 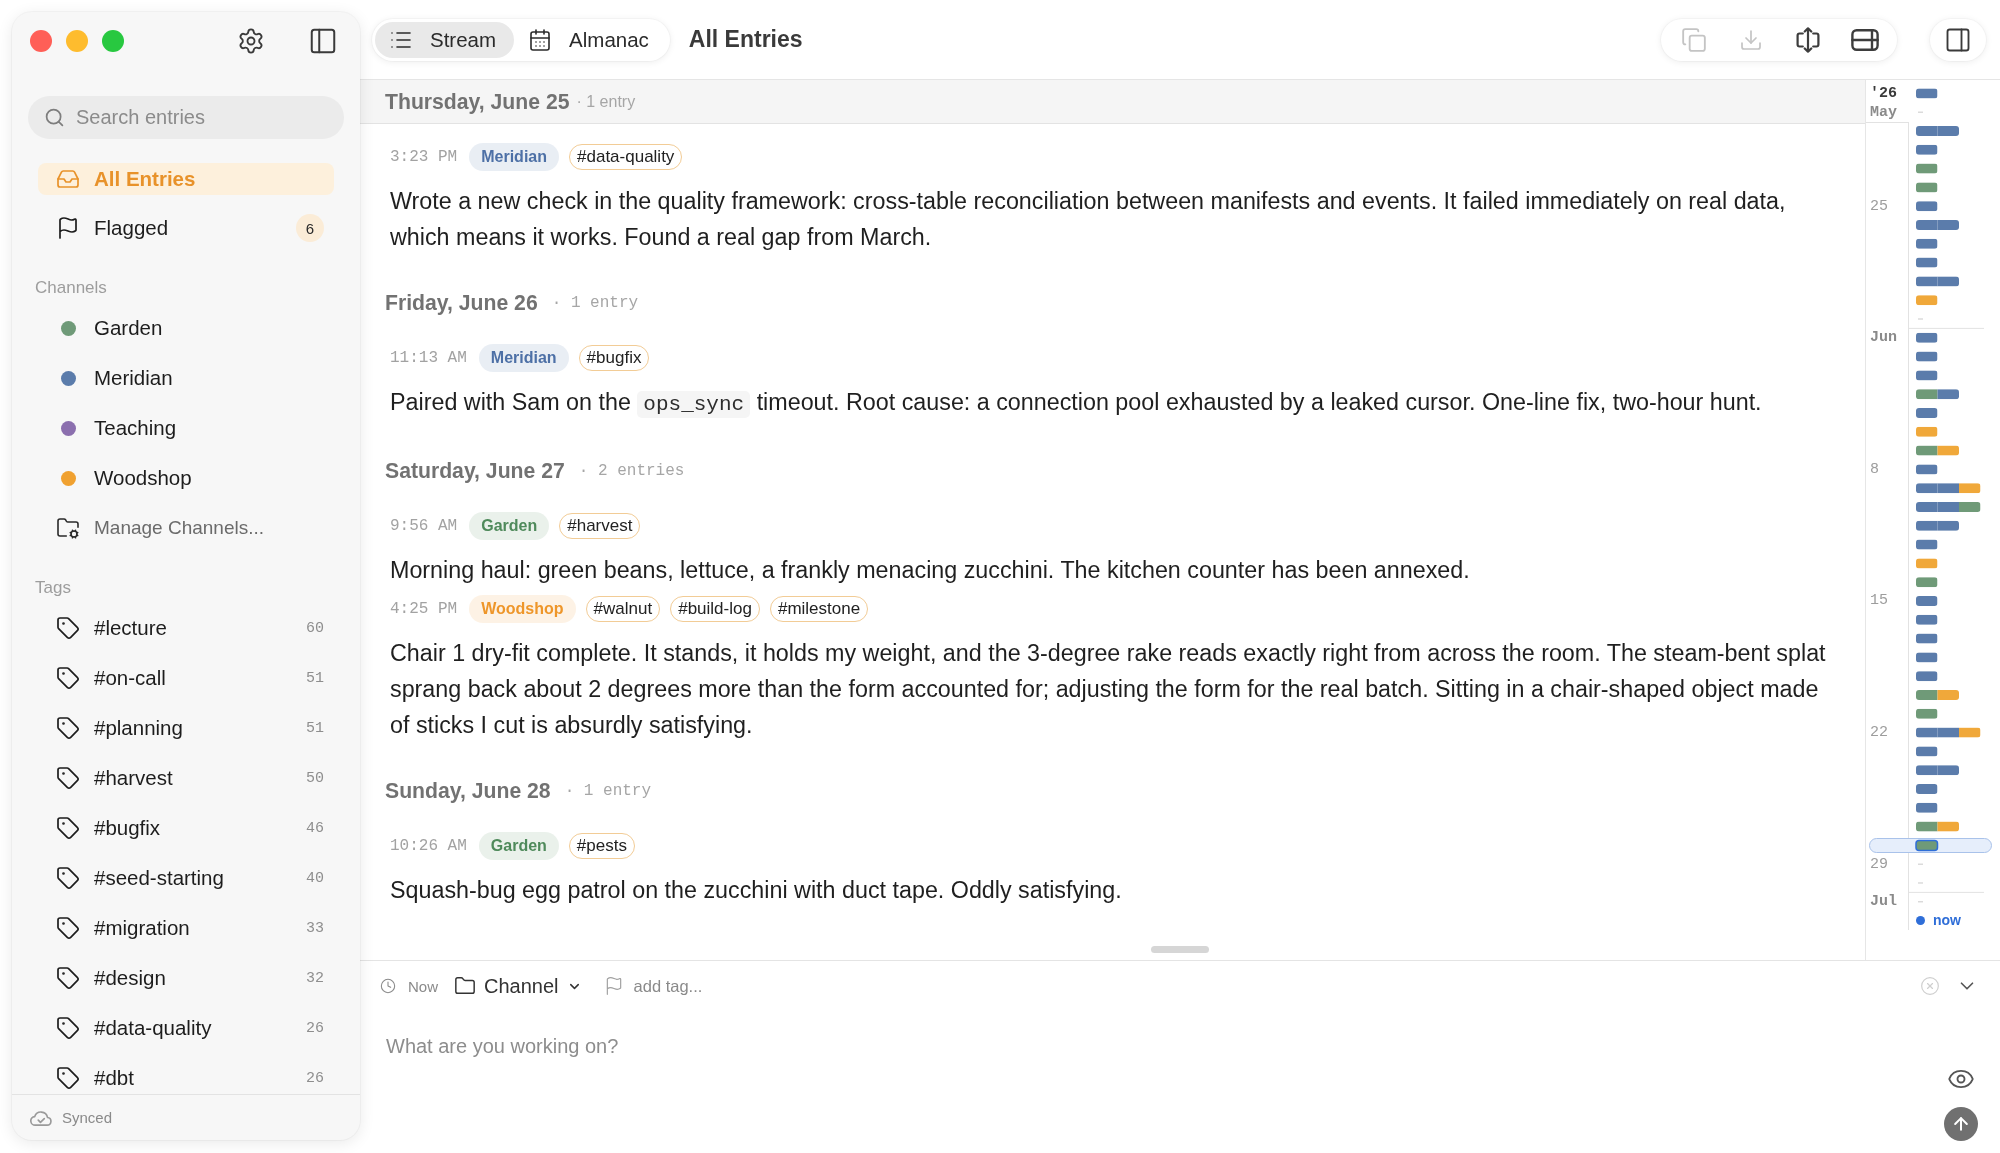 What do you see at coordinates (54, 117) in the screenshot?
I see `search-icon` at bounding box center [54, 117].